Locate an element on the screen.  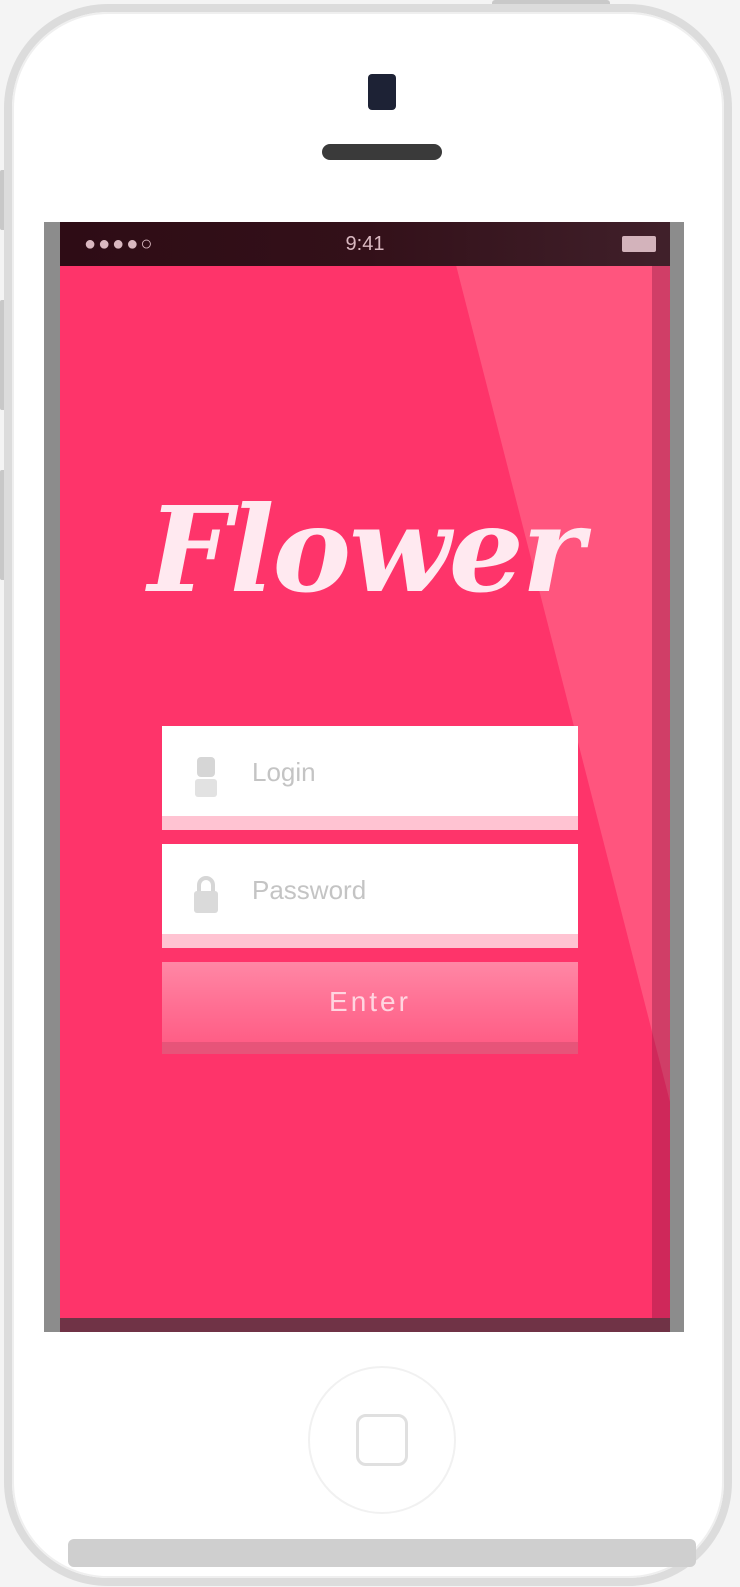
submit-button: Enter is located at coordinates (370, 1008).